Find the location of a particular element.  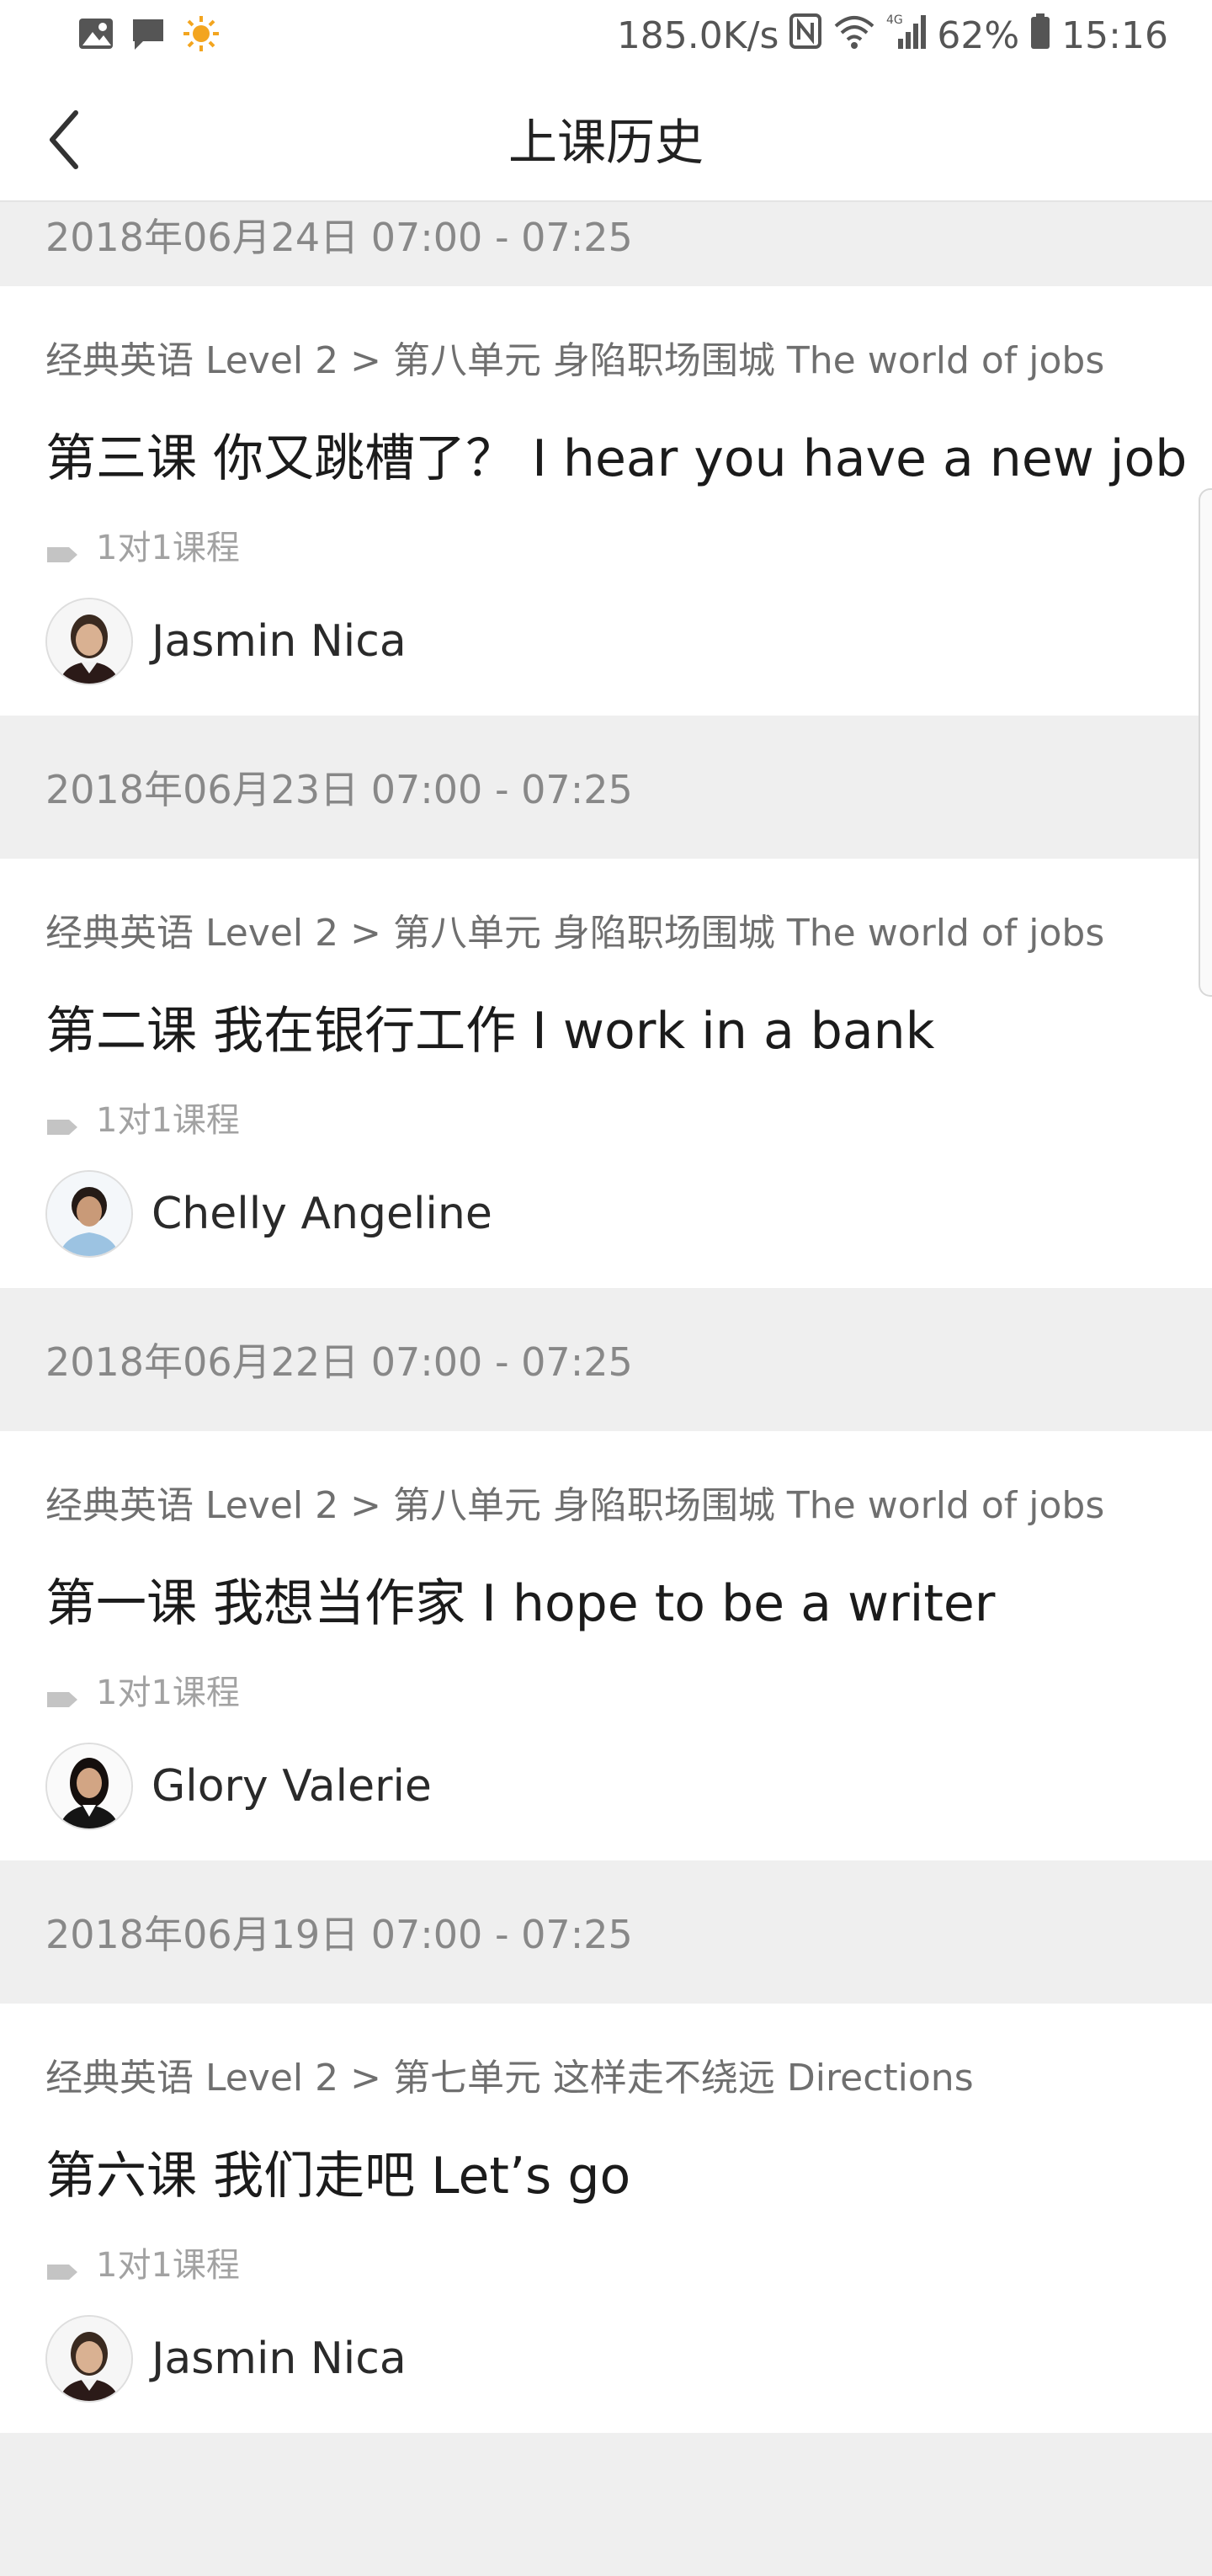

lesson-date: 2018年06月23日 07:00 - 07:25 is located at coordinates (339, 790).